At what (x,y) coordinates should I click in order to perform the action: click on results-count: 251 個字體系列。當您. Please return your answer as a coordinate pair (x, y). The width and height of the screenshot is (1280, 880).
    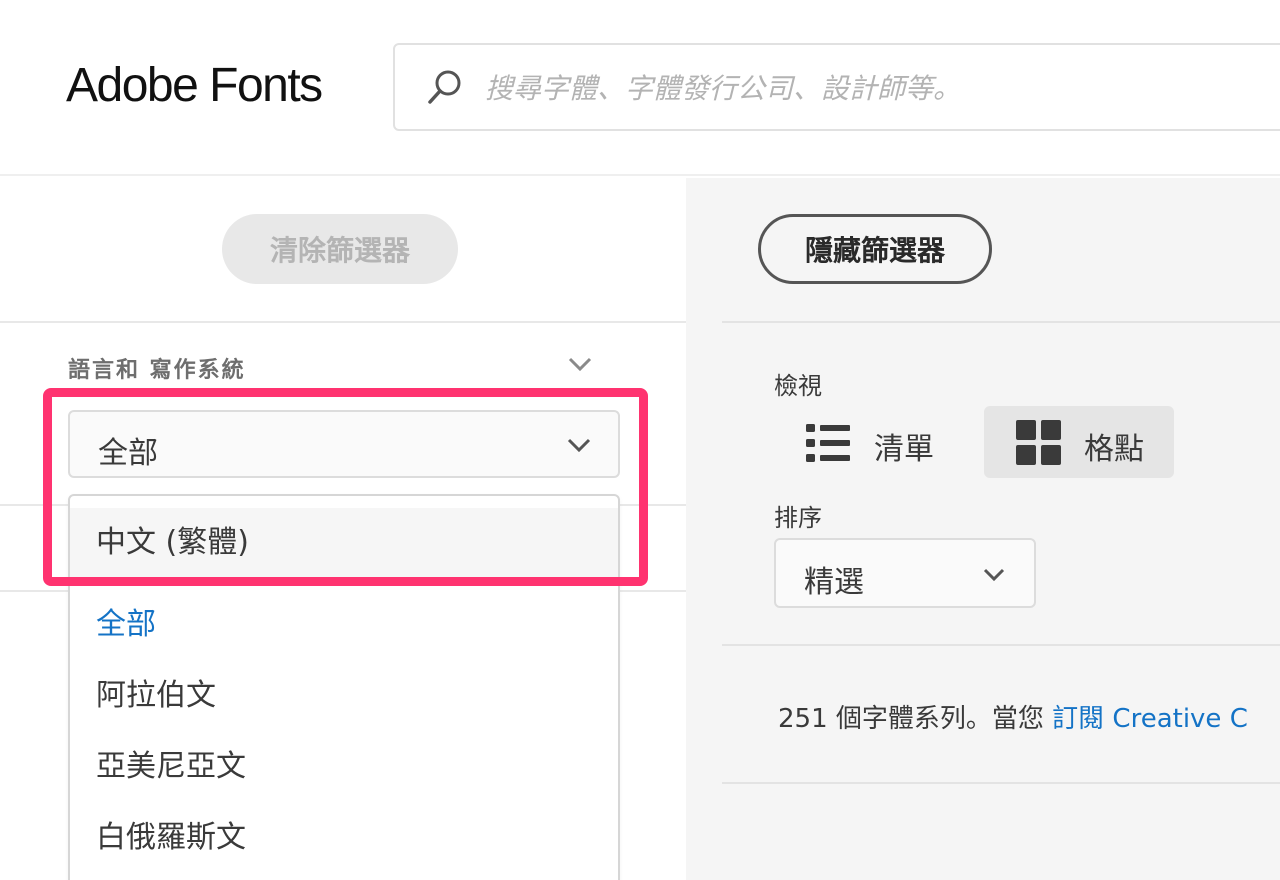
    Looking at the image, I should click on (915, 719).